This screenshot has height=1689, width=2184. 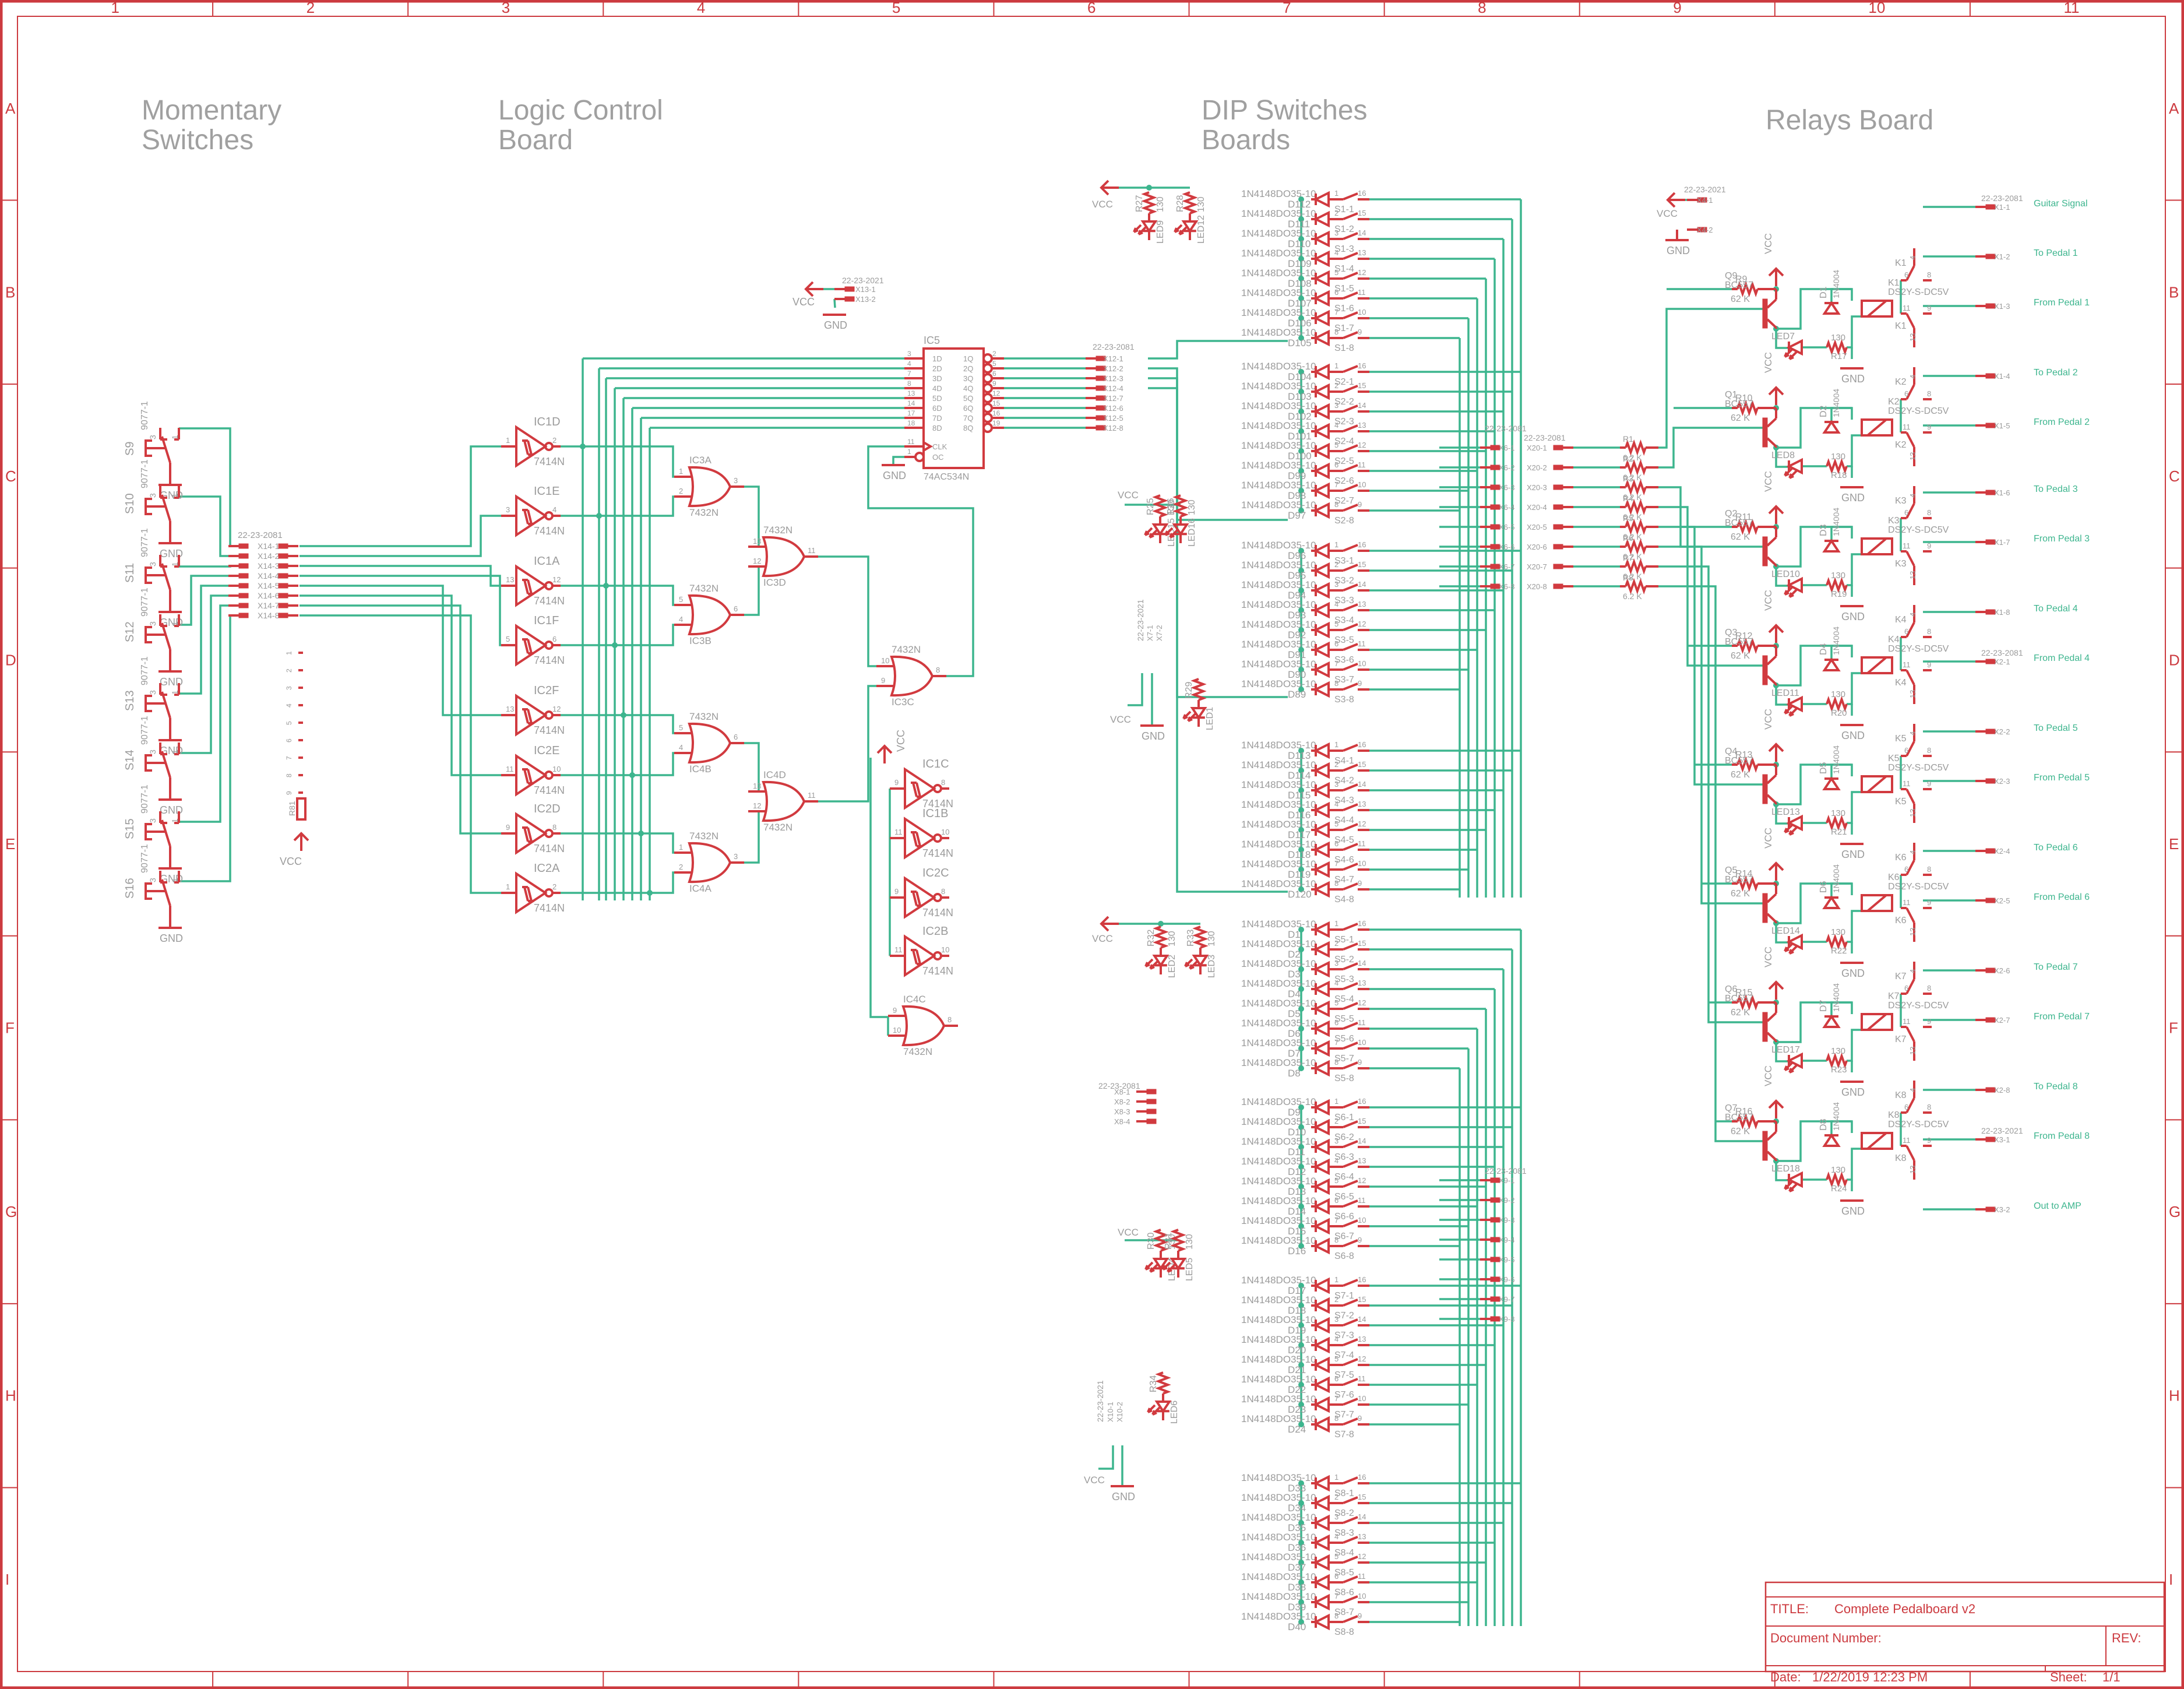 What do you see at coordinates (508, 827) in the screenshot?
I see `pin-number: 9` at bounding box center [508, 827].